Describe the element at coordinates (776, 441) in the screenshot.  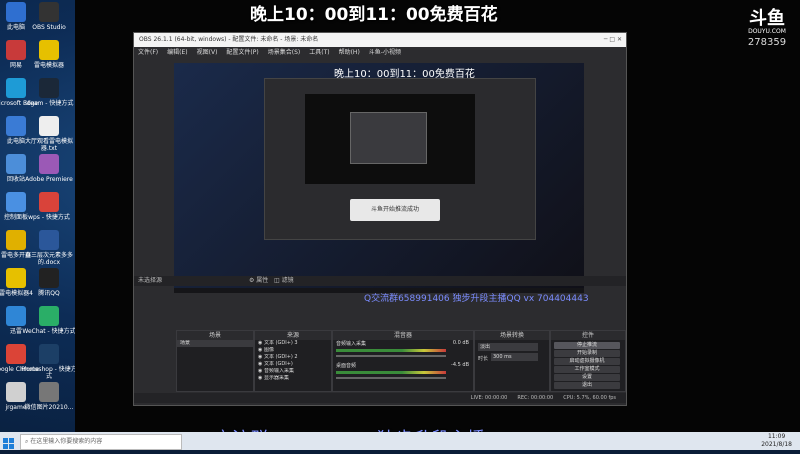
I see `taskbar-clock: 11:09 2021/8/18` at that location.